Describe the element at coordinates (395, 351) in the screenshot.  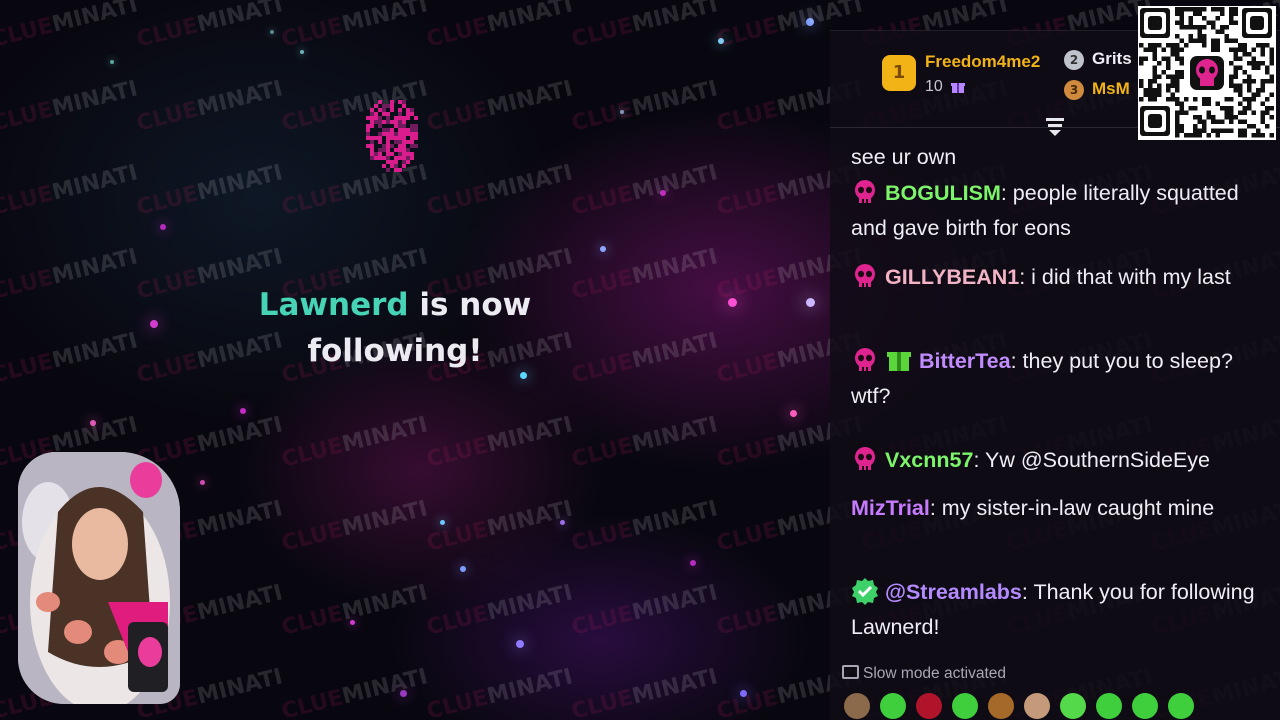
I see `alert-text-line2: following!` at that location.